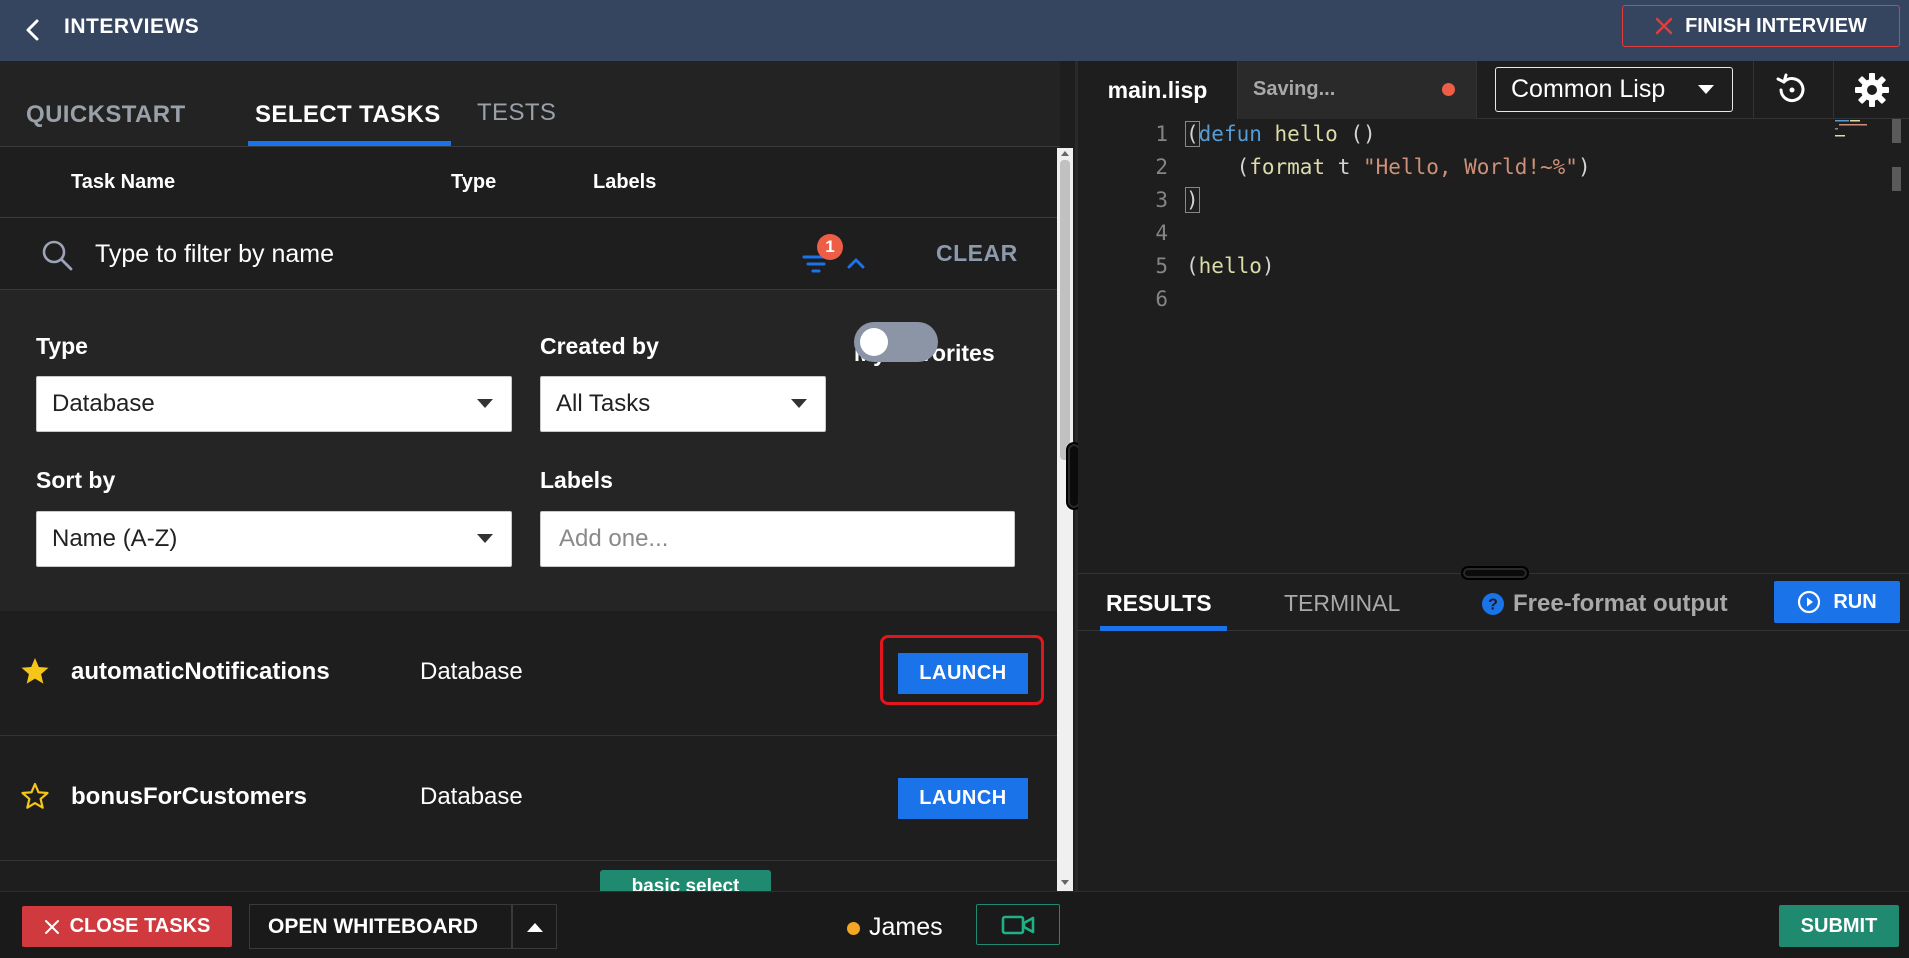  Describe the element at coordinates (685, 881) in the screenshot. I see `label-tag: basic select` at that location.